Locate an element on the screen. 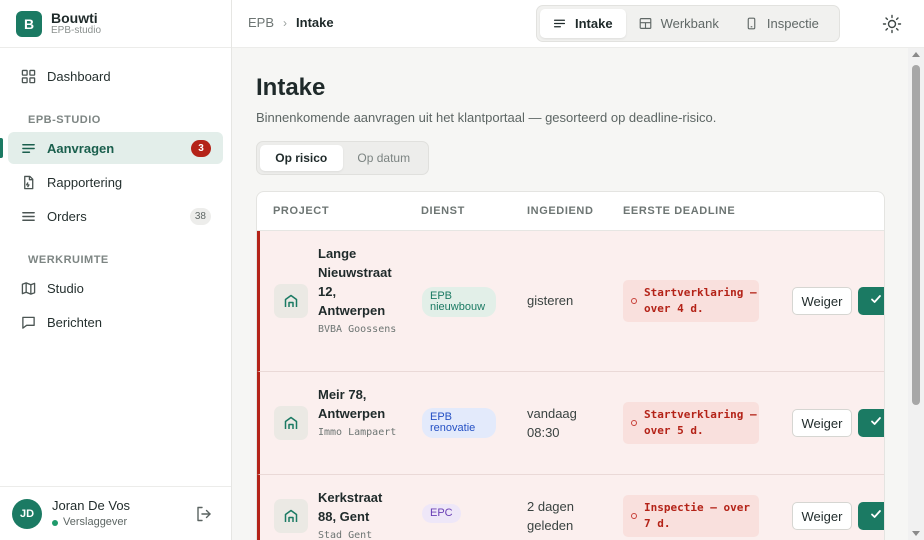 This screenshot has width=924, height=540. column-header-dienst: DIENST is located at coordinates (443, 211).